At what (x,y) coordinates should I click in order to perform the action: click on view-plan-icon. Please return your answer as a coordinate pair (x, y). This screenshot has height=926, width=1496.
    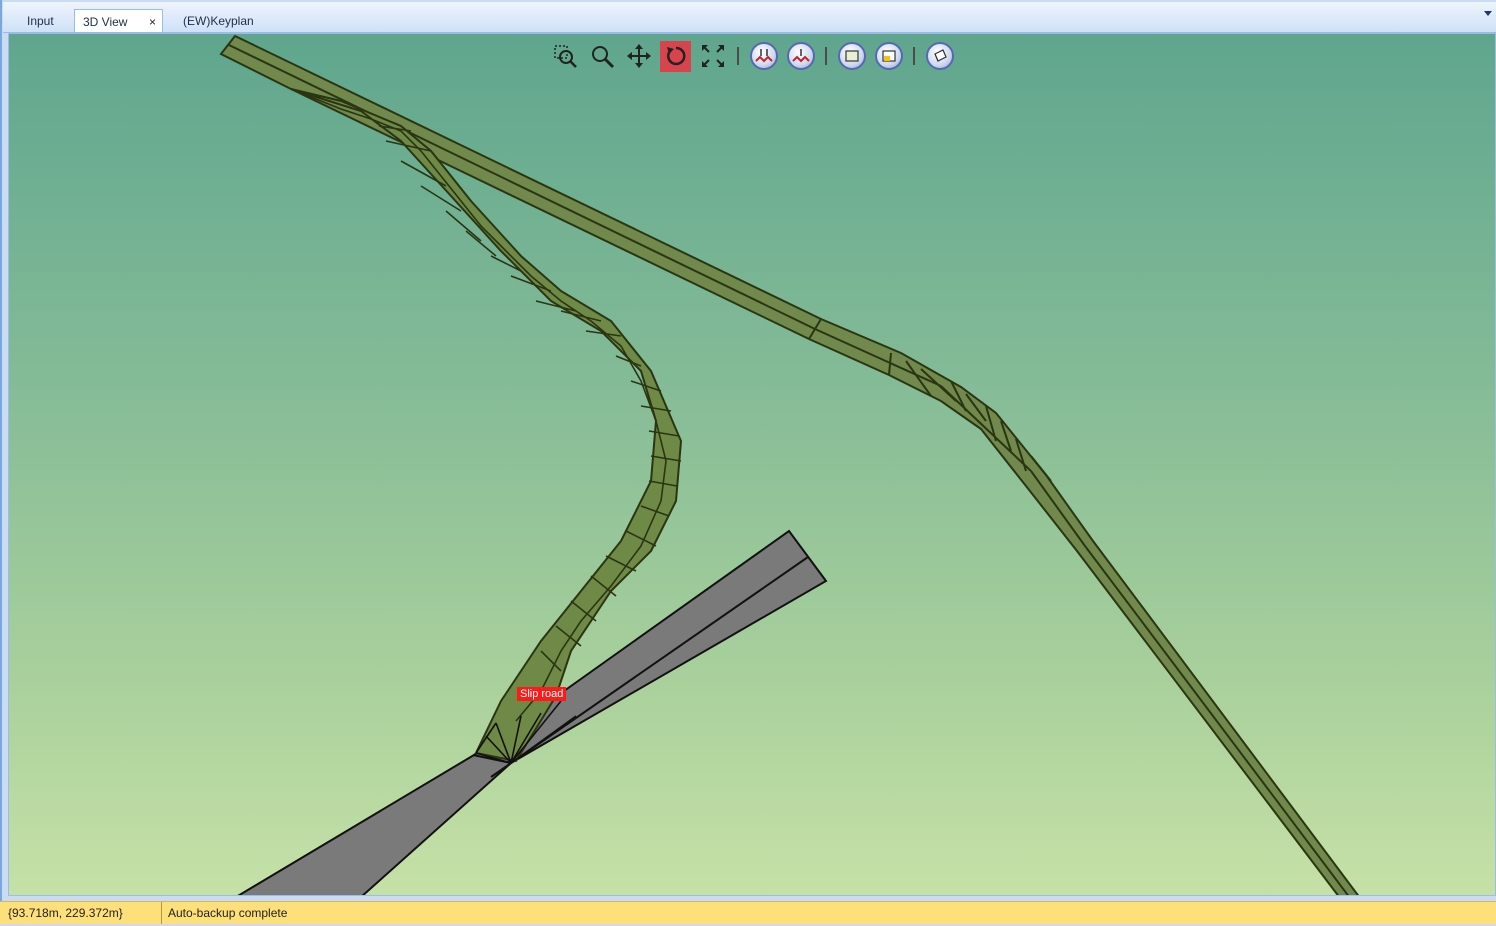
    Looking at the image, I should click on (851, 56).